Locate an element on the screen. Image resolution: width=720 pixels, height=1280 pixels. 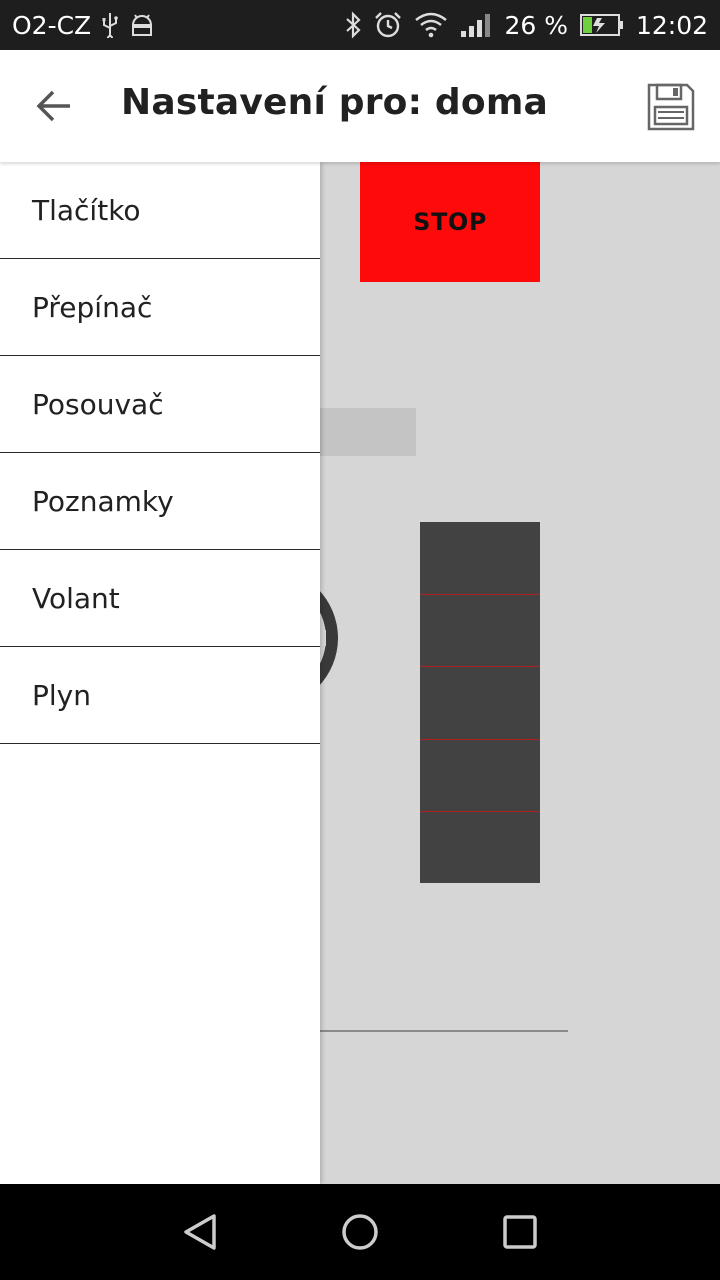
nav-recents-button is located at coordinates (520, 1232).